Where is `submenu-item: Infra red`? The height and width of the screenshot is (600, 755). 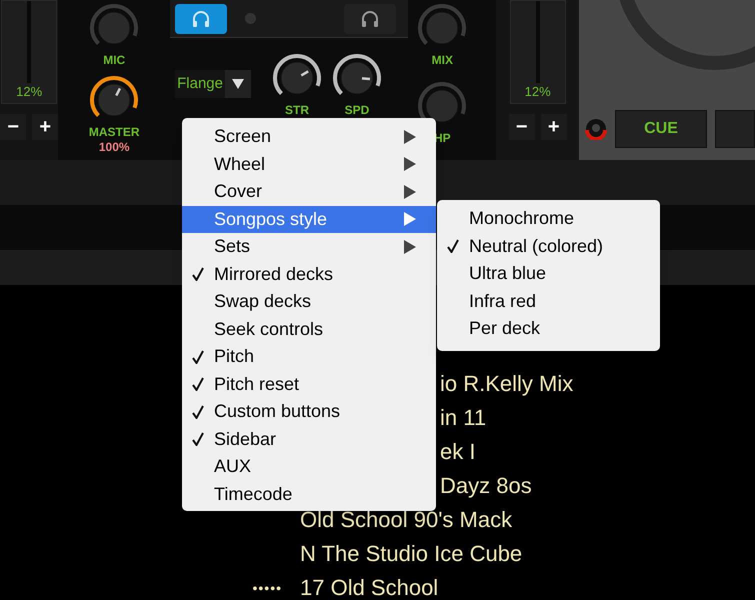 submenu-item: Infra red is located at coordinates (548, 301).